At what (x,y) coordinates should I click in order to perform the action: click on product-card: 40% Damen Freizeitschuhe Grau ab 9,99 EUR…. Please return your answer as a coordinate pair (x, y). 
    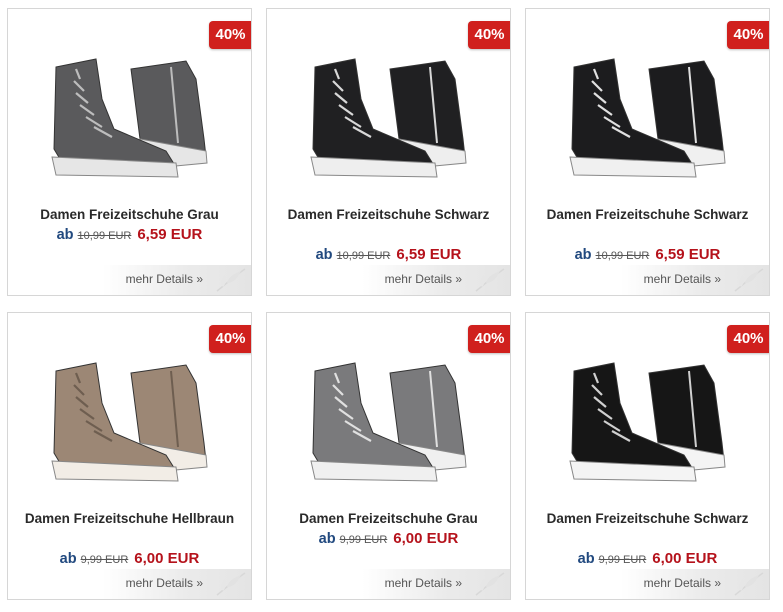
    Looking at the image, I should click on (388, 456).